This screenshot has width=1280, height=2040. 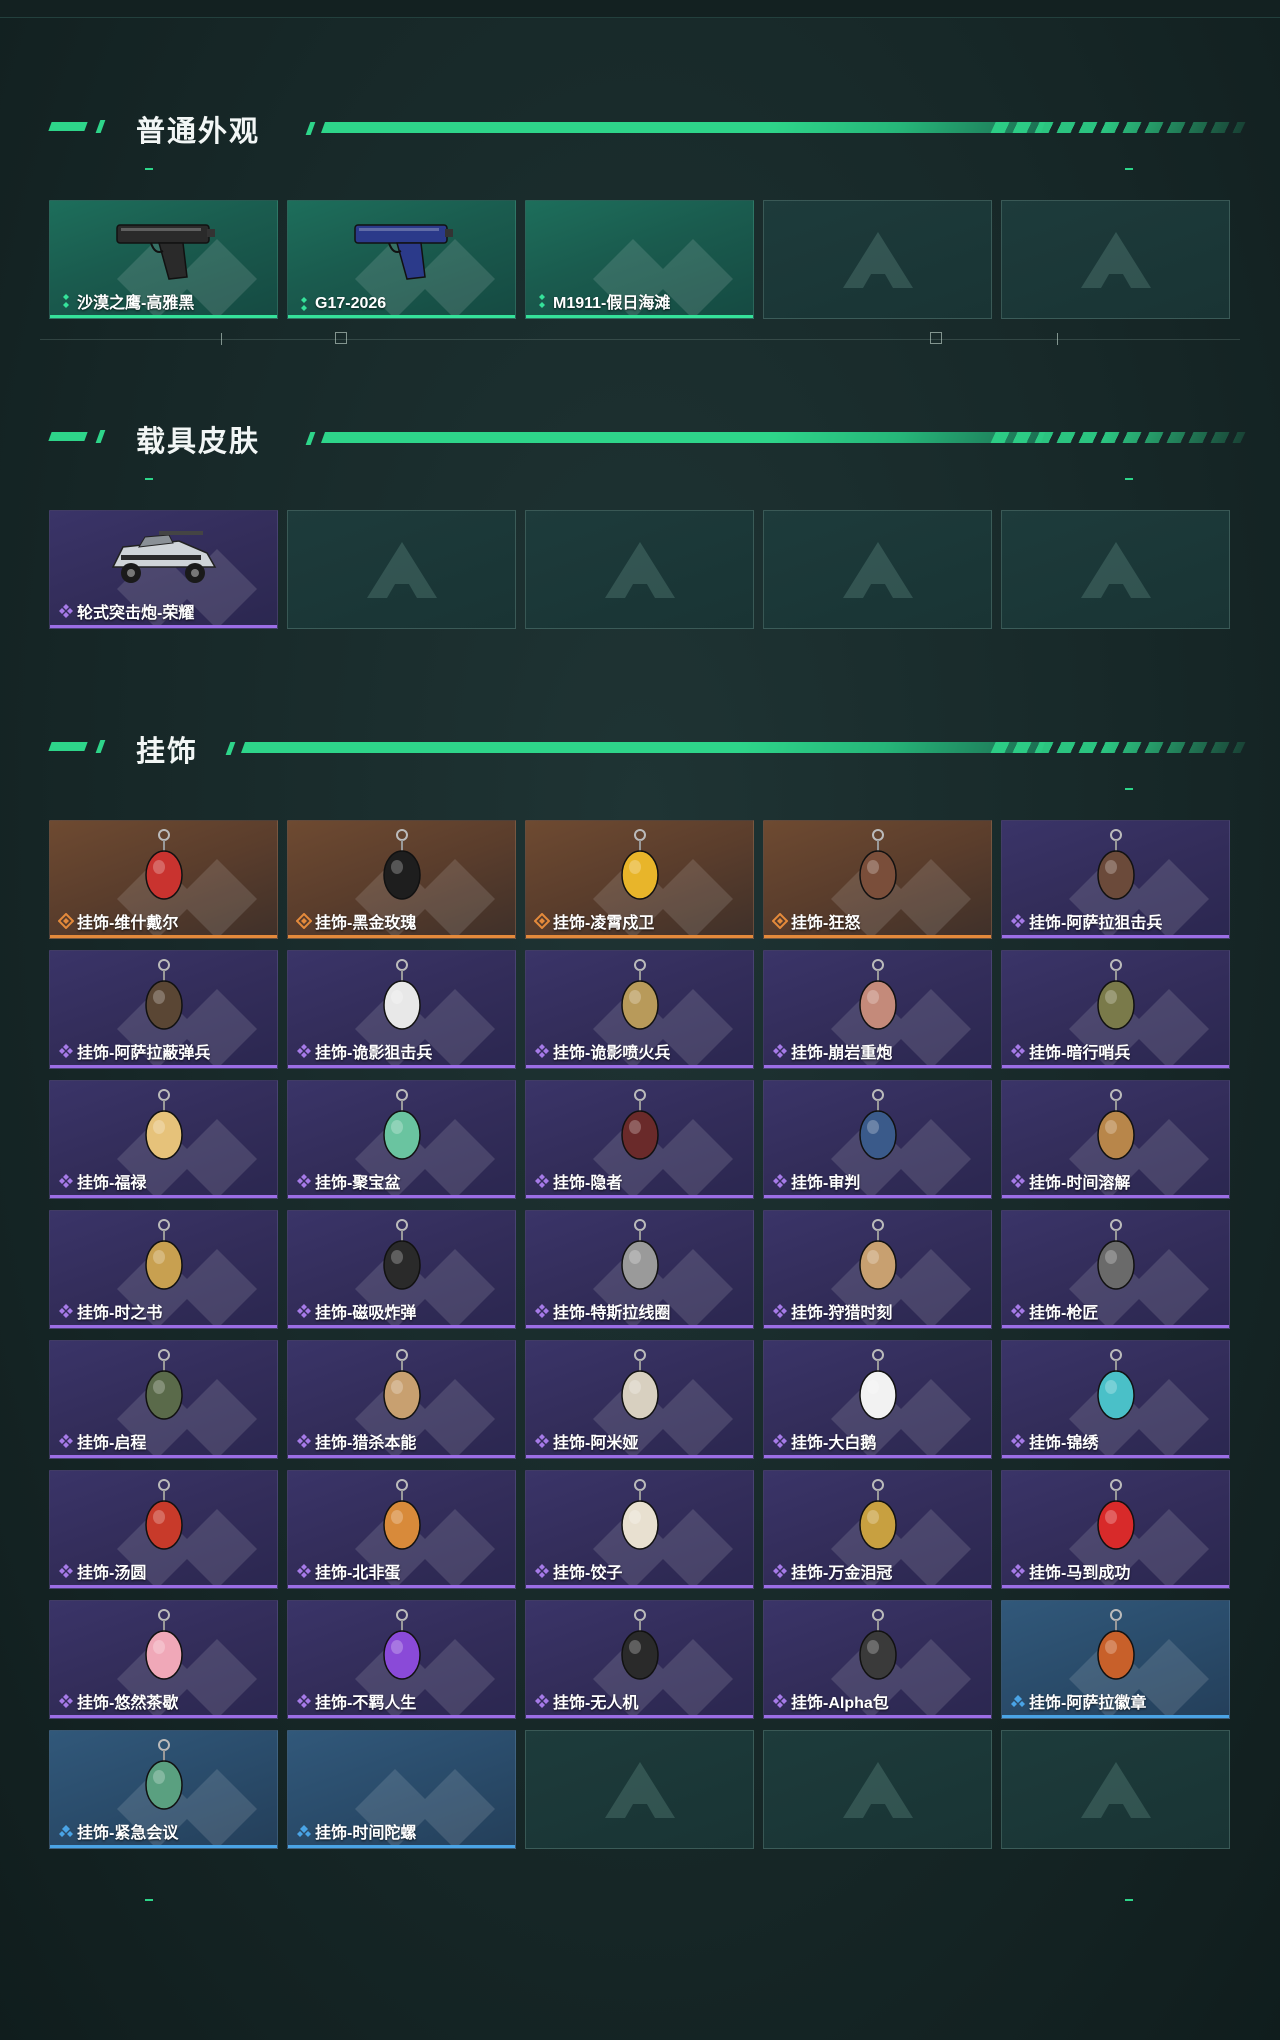 What do you see at coordinates (163, 1789) in the screenshot?
I see `item-card: 挂饰-紧急会议` at bounding box center [163, 1789].